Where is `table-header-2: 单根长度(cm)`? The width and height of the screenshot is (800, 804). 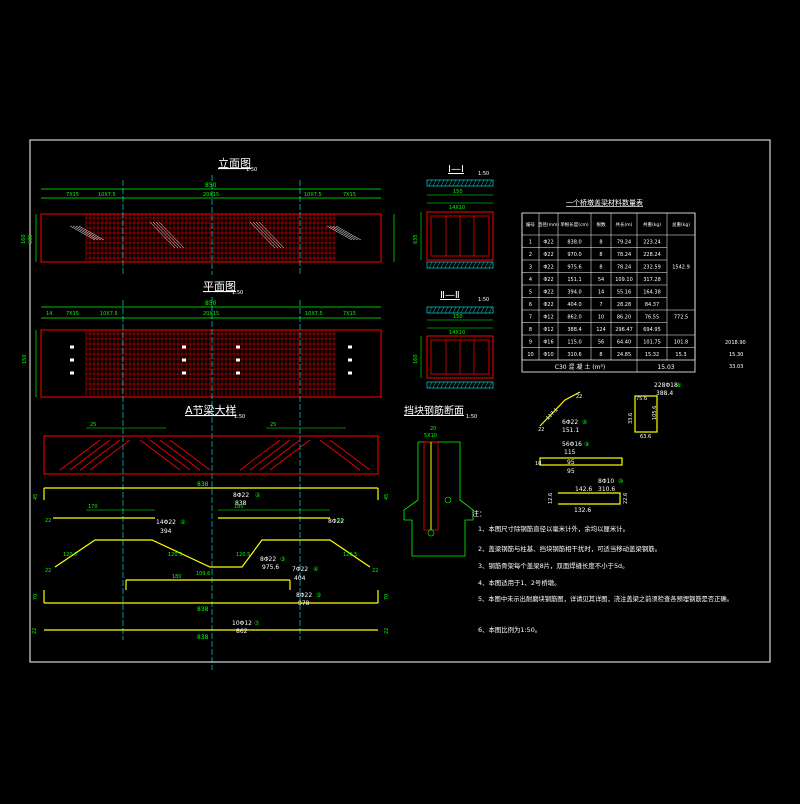
table-header-2: 单根长度(cm) is located at coordinates (574, 224).